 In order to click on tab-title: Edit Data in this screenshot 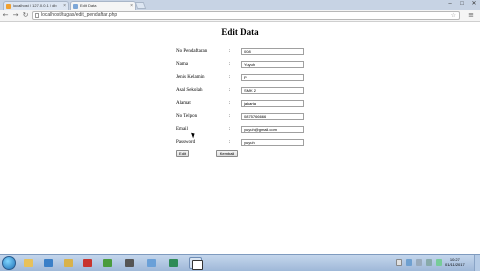, I will do `click(88, 5)`.